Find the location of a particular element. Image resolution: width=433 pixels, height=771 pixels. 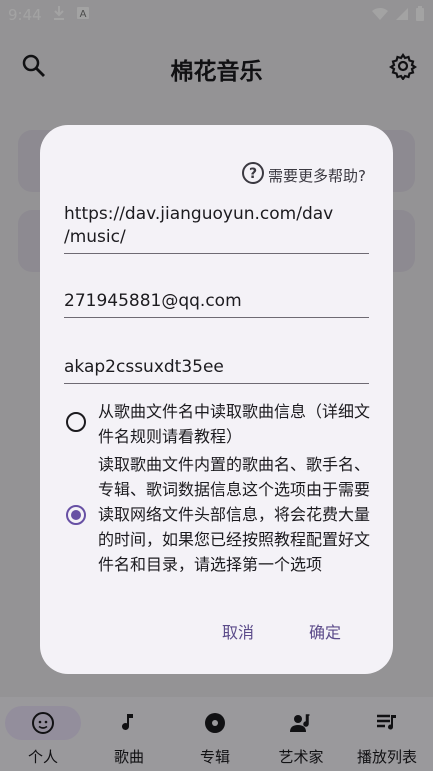

help-link: ? 需要更多帮助? is located at coordinates (303, 175).